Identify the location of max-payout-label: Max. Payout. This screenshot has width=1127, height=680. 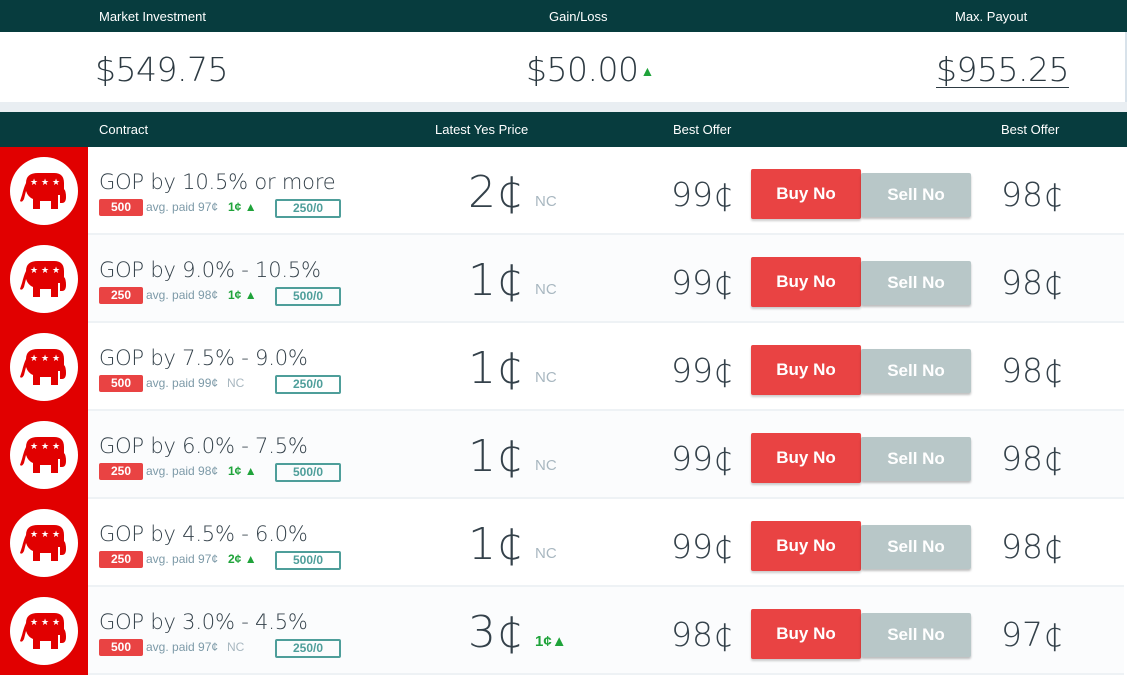
(991, 16).